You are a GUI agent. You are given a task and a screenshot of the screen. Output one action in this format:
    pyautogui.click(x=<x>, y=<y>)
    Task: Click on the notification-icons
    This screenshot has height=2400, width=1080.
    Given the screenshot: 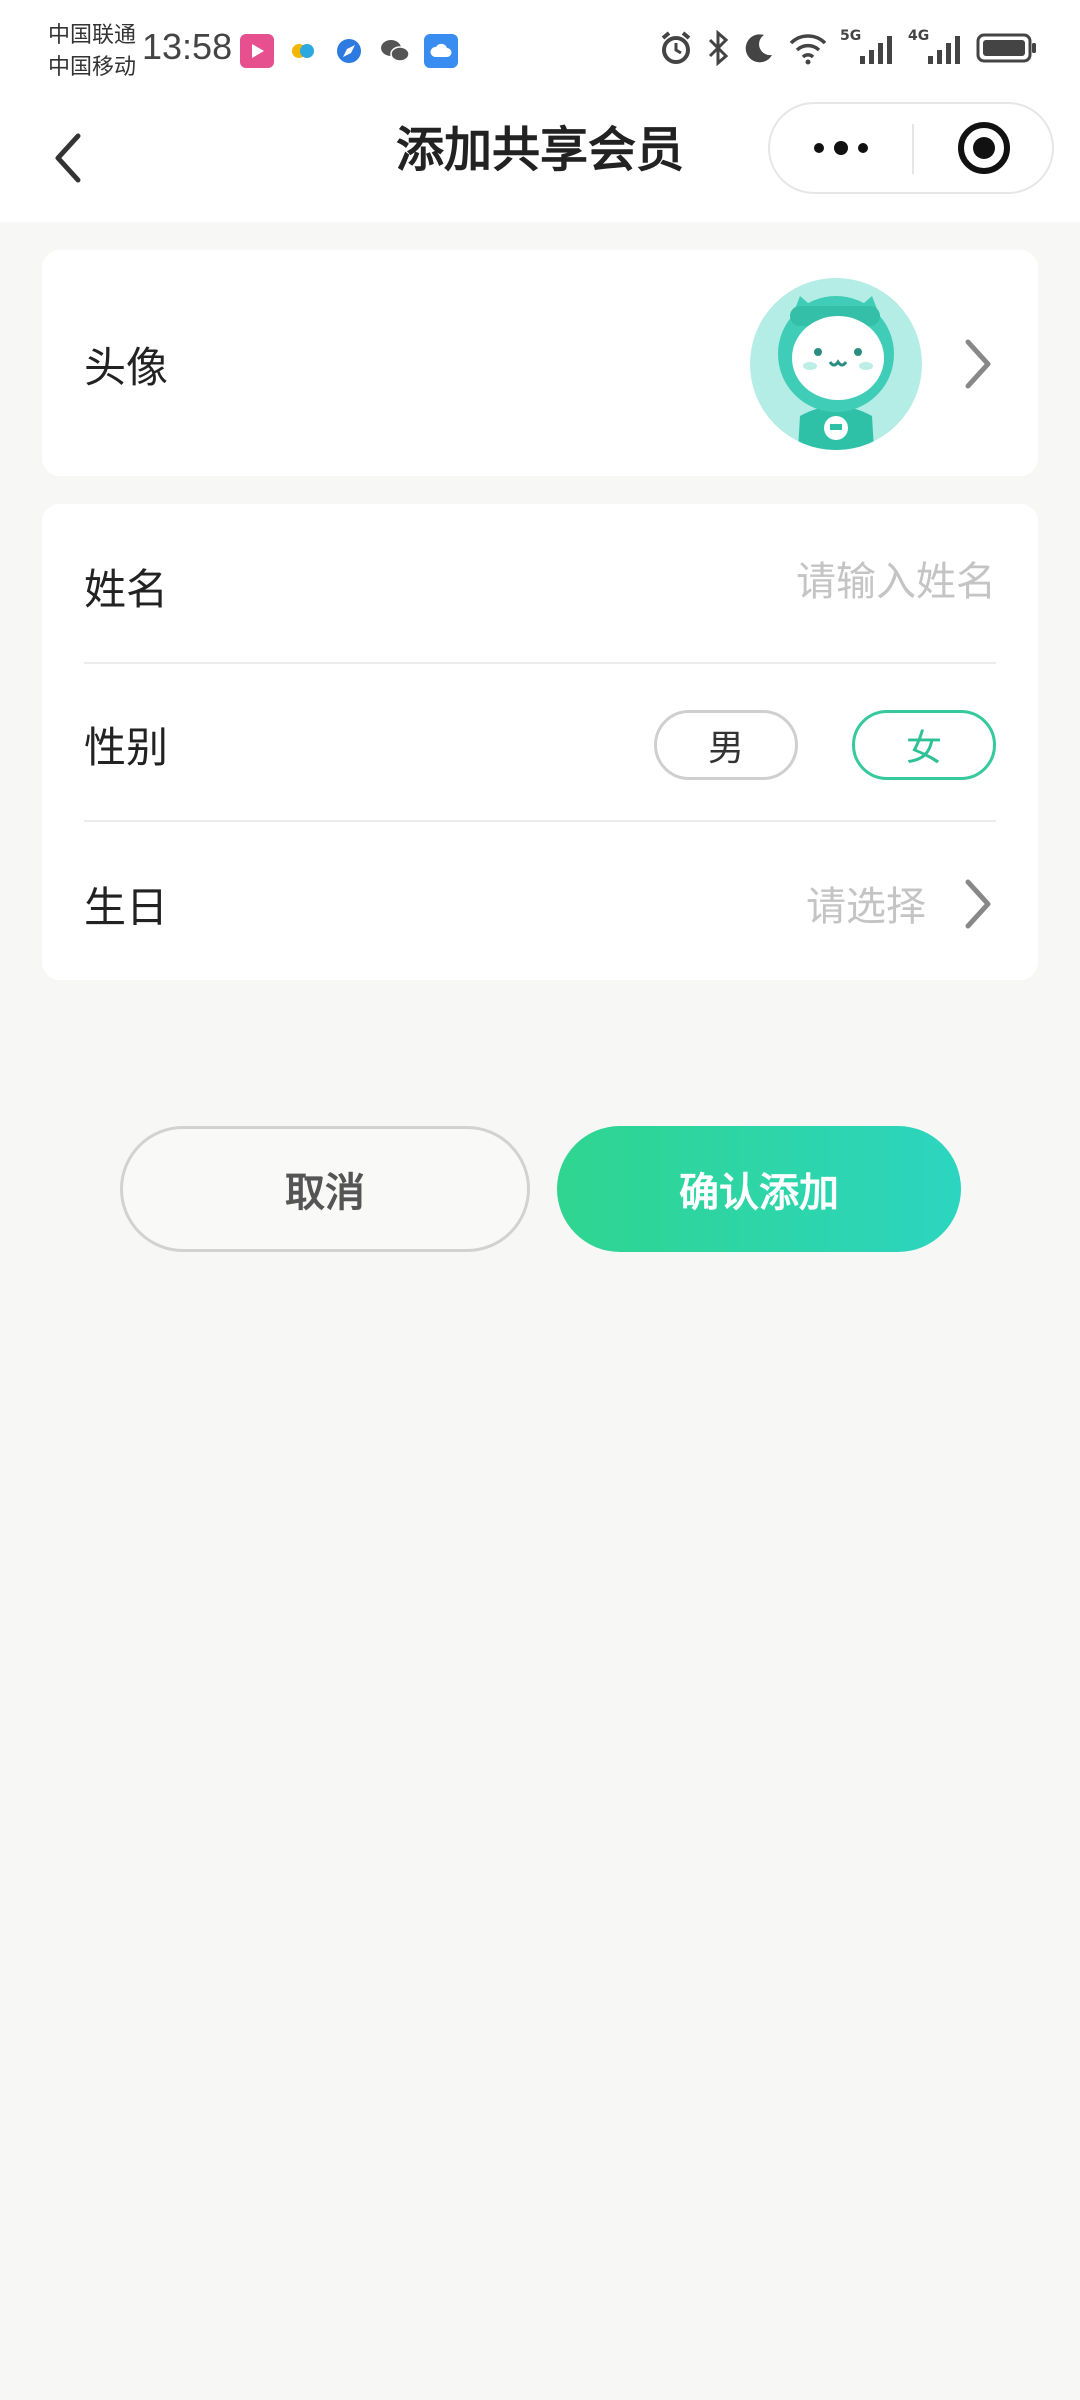 What is the action you would take?
    pyautogui.click(x=349, y=51)
    